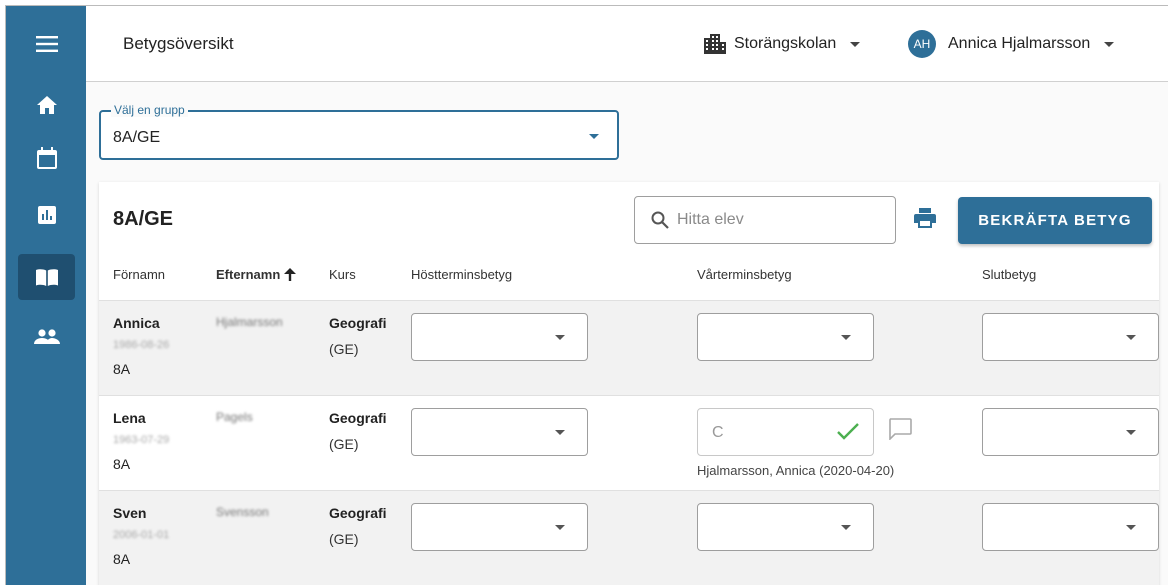 The height and width of the screenshot is (585, 1171). I want to click on check-icon, so click(848, 431).